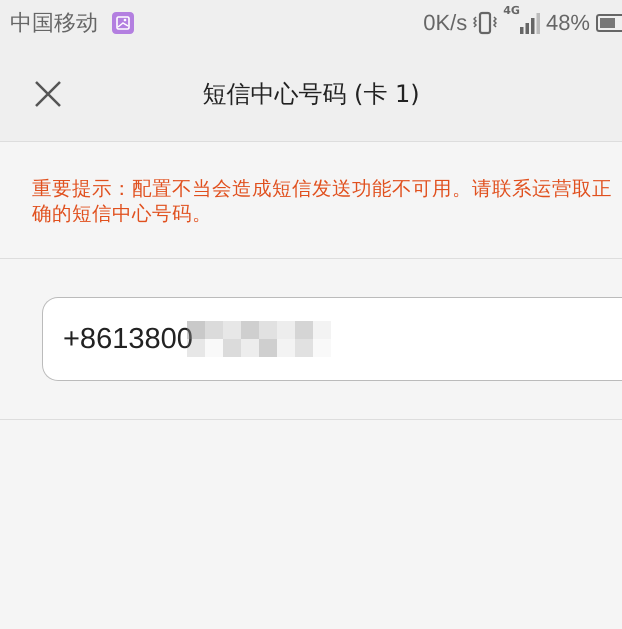 This screenshot has height=629, width=622. Describe the element at coordinates (322, 201) in the screenshot. I see `warning-notice: 重要提示：配置不当会造成短信发送功能不可用。请联系运营取正确的短信中心号码。` at that location.